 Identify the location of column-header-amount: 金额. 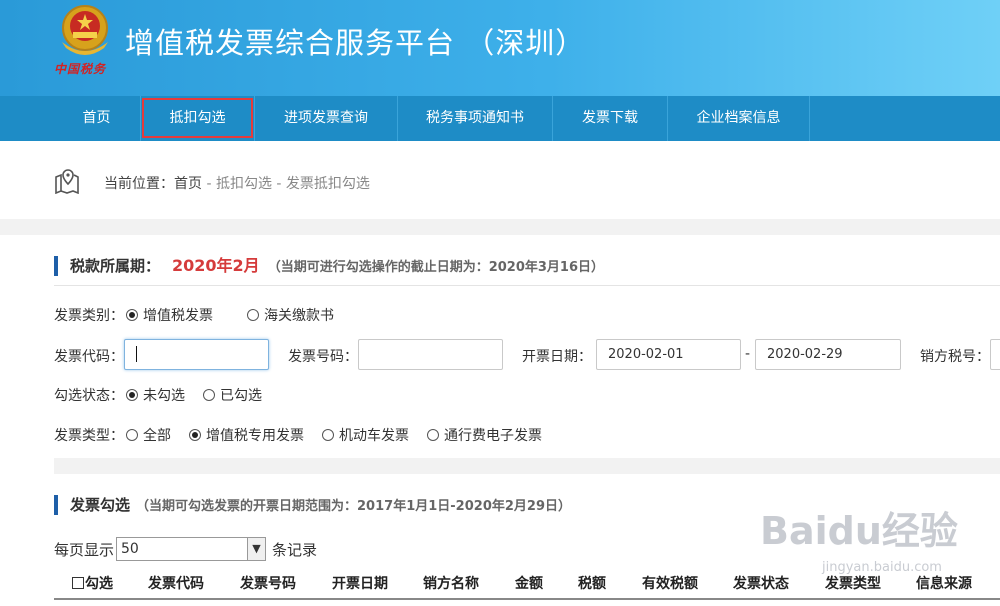
(529, 584).